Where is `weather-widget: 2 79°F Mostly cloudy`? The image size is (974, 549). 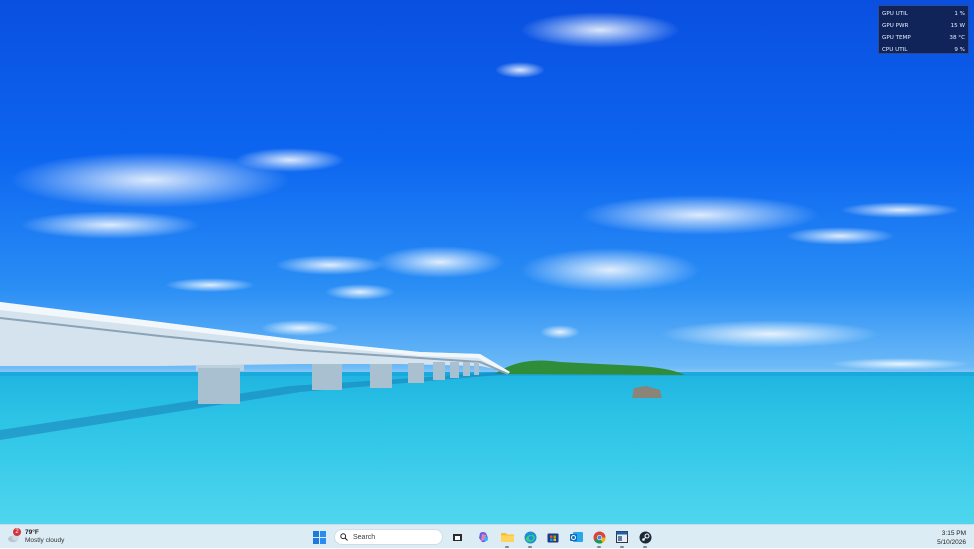
weather-widget: 2 79°F Mostly cloudy is located at coordinates (35, 537).